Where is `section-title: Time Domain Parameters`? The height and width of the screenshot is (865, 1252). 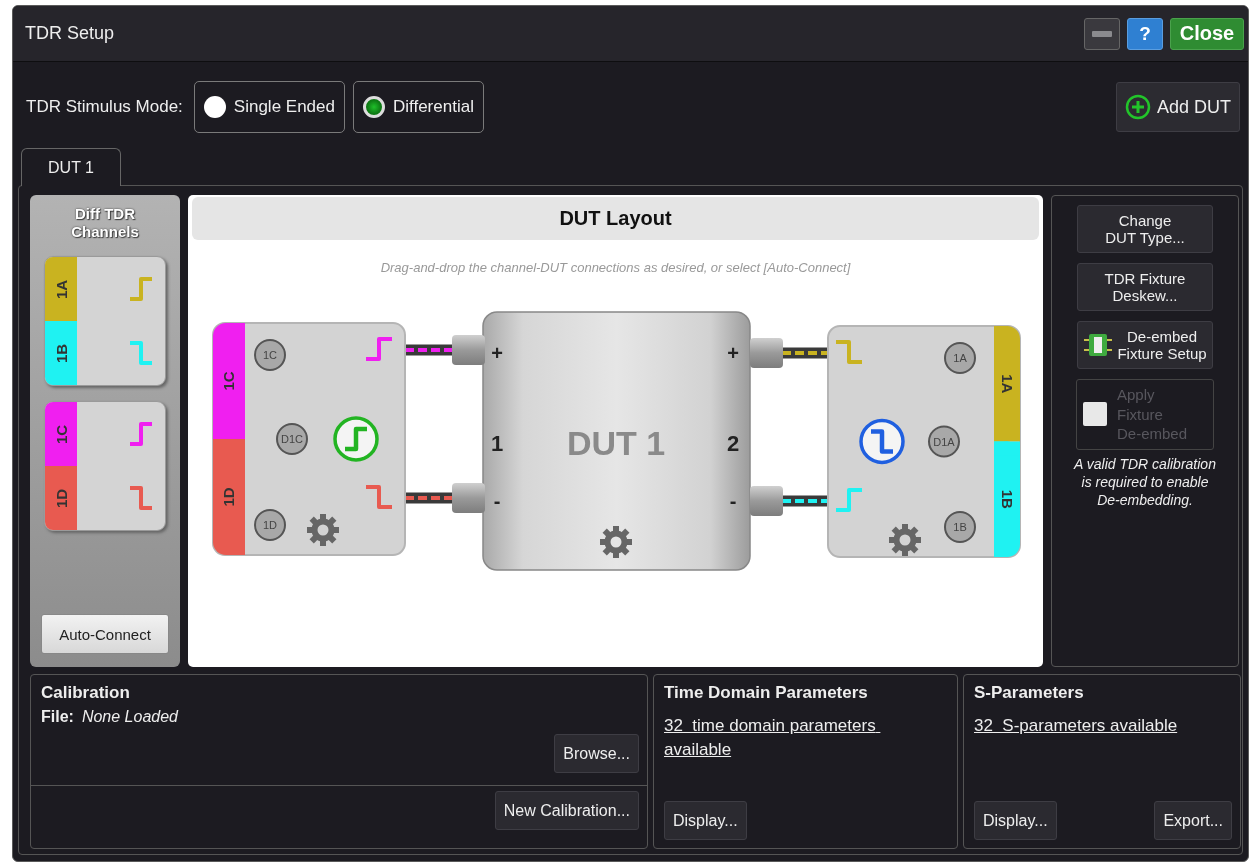 section-title: Time Domain Parameters is located at coordinates (766, 693).